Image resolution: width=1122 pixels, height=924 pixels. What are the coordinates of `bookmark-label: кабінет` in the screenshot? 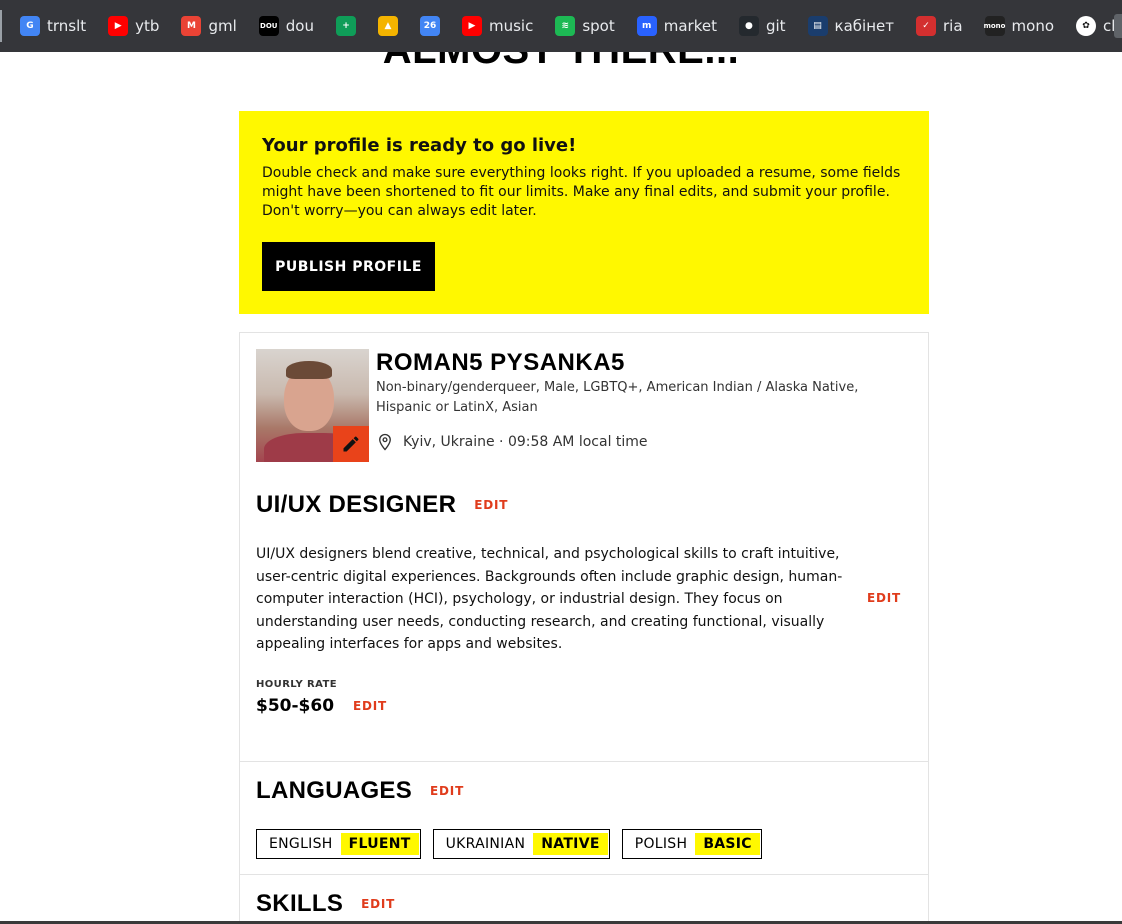 It's located at (864, 26).